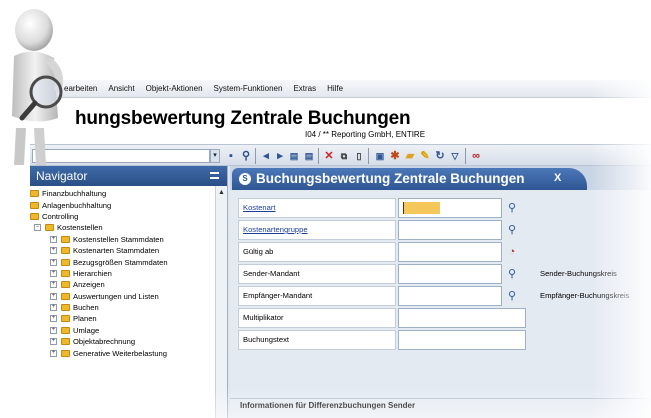  What do you see at coordinates (512, 252) in the screenshot?
I see `calendar-icon: ◔` at bounding box center [512, 252].